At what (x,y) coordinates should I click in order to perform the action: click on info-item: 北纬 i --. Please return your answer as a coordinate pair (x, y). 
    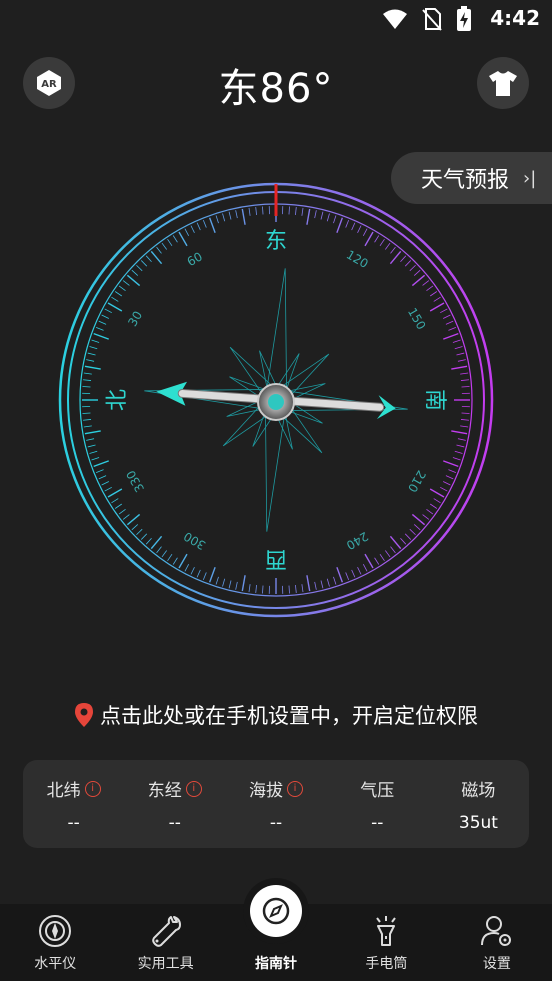
    Looking at the image, I should click on (73, 804).